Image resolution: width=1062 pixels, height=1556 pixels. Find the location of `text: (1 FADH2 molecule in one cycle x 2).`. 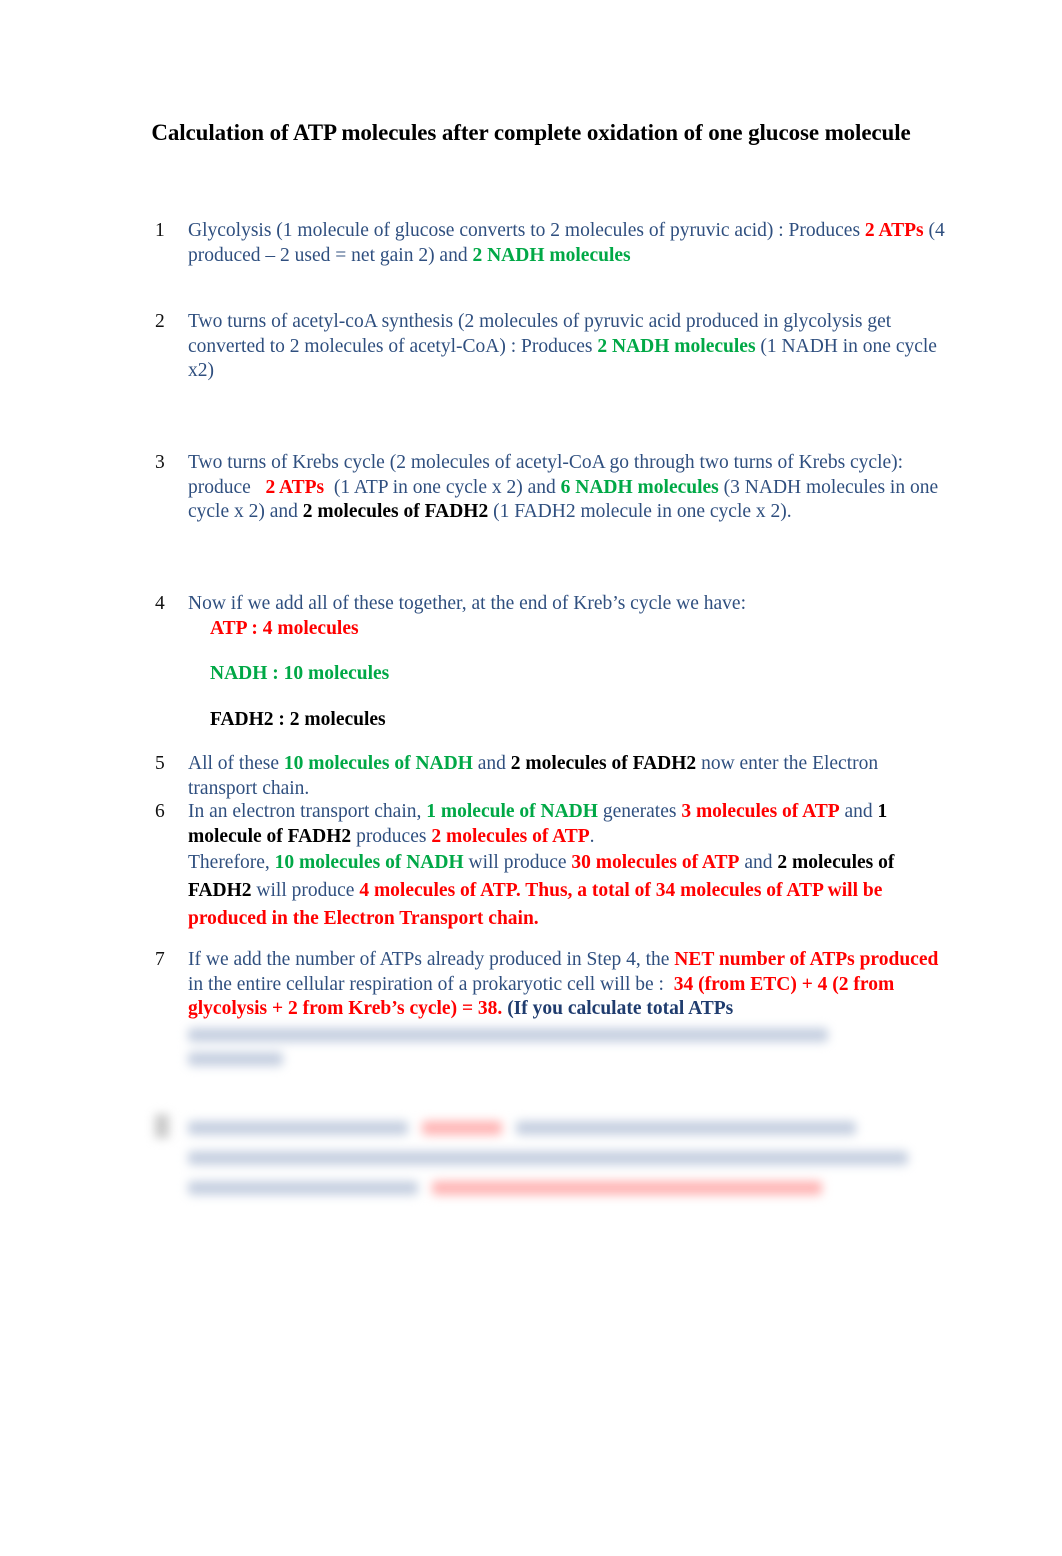

text: (1 FADH2 molecule in one cycle x 2). is located at coordinates (640, 511).